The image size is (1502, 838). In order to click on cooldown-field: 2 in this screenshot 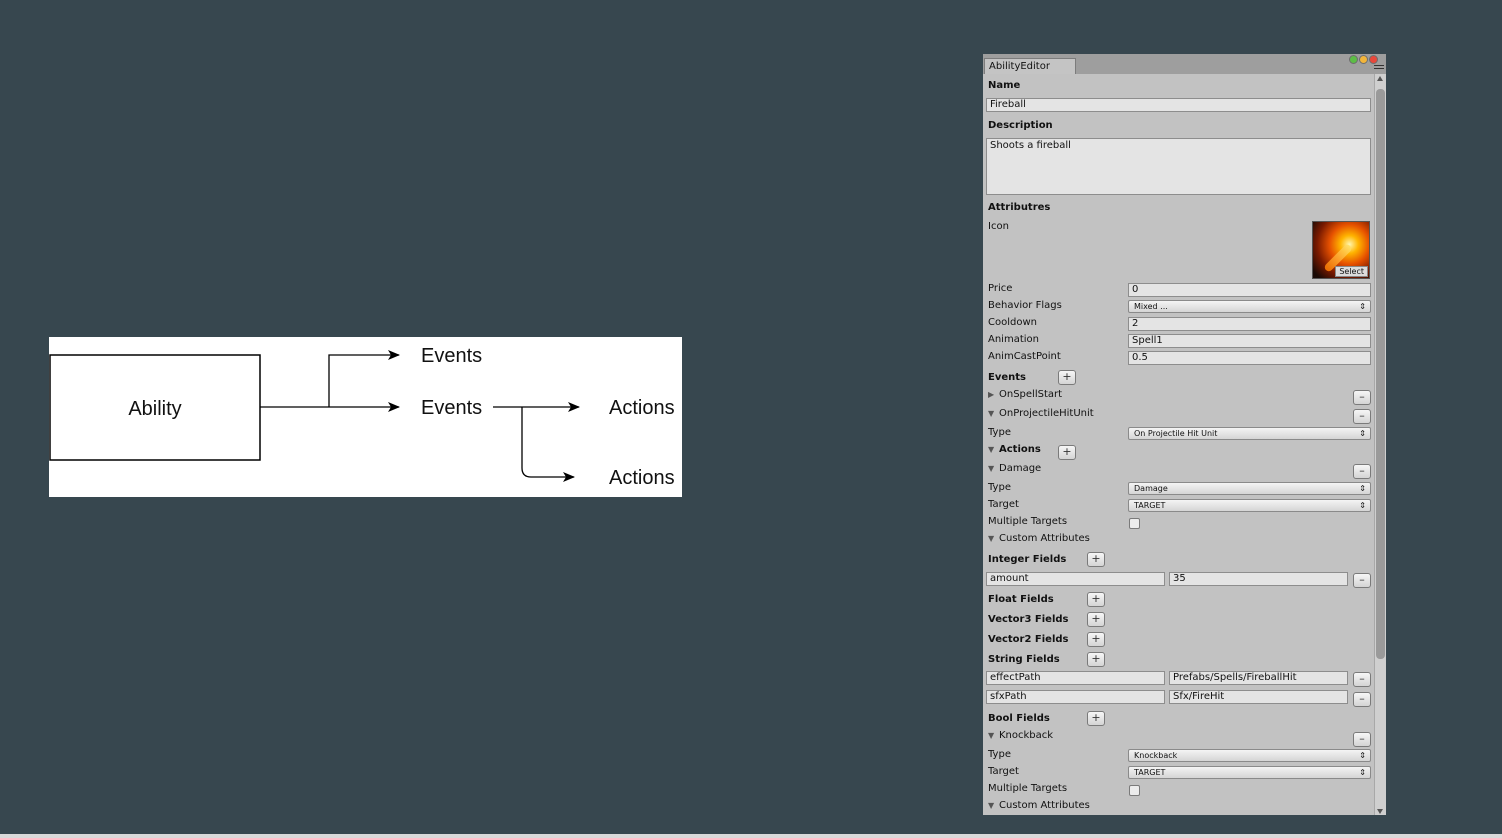, I will do `click(1249, 324)`.